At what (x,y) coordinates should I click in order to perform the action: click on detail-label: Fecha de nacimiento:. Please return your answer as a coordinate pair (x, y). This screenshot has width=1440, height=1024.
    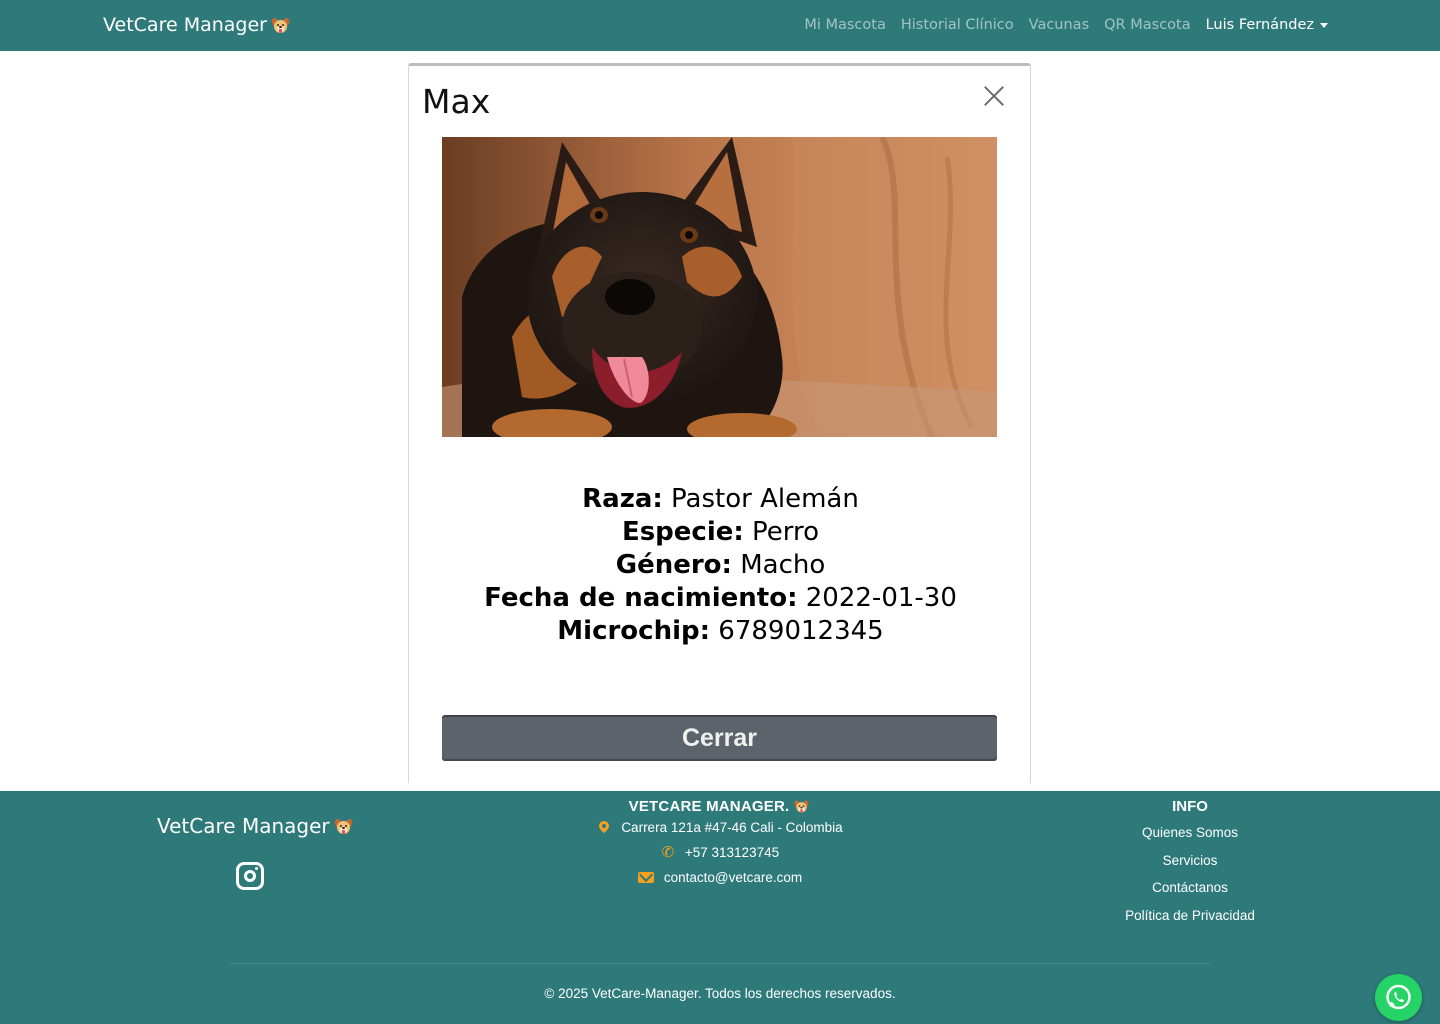
    Looking at the image, I should click on (641, 598).